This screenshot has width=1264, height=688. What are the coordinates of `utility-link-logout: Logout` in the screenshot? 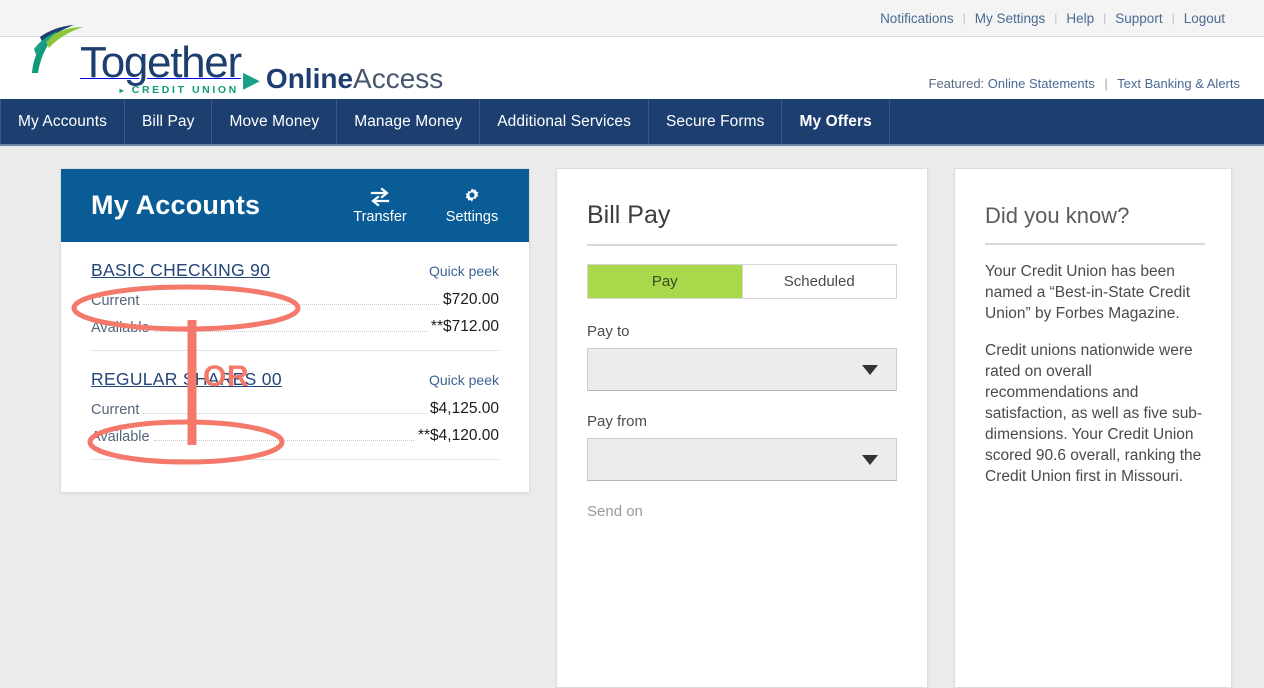 It's located at (1204, 18).